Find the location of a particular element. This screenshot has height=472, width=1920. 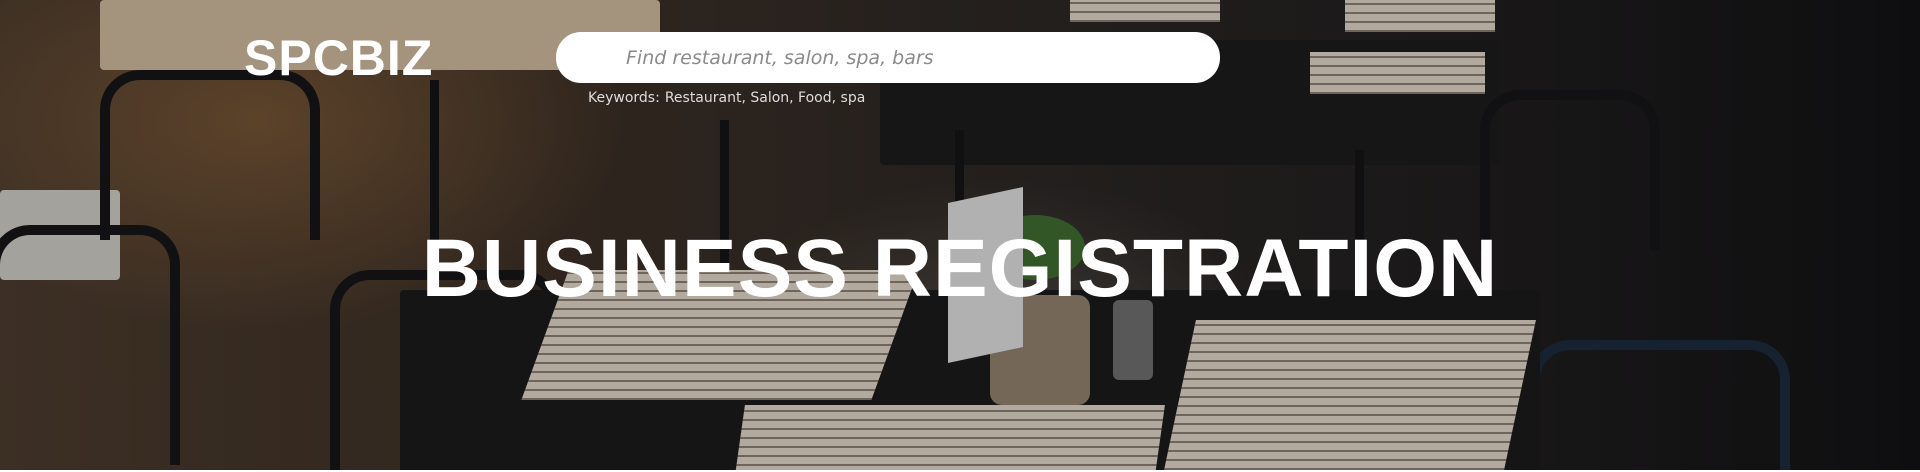

page-title: BUSINESS REGISTRATION is located at coordinates (960, 268).